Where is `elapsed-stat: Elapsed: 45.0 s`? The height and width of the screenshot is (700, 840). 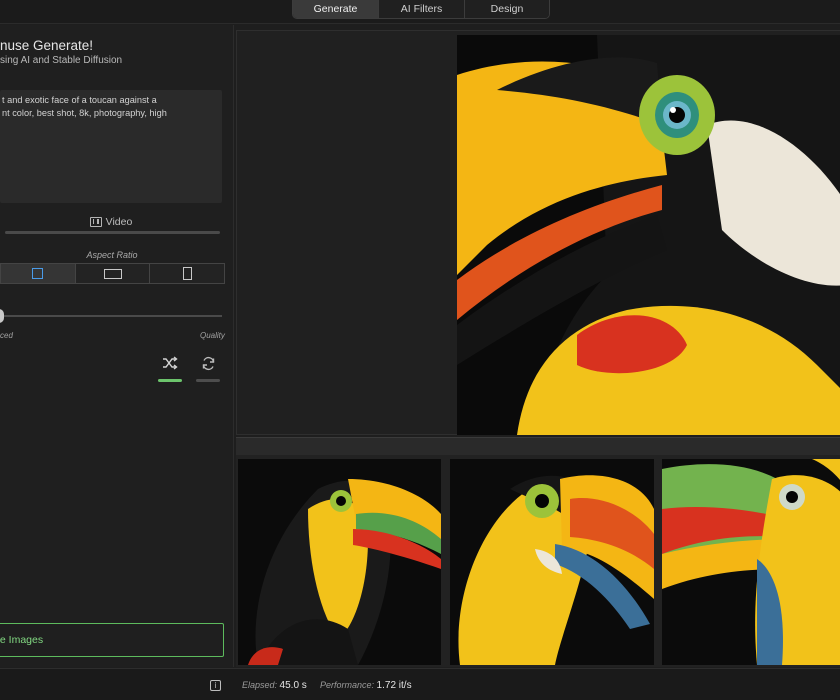 elapsed-stat: Elapsed: 45.0 s is located at coordinates (274, 685).